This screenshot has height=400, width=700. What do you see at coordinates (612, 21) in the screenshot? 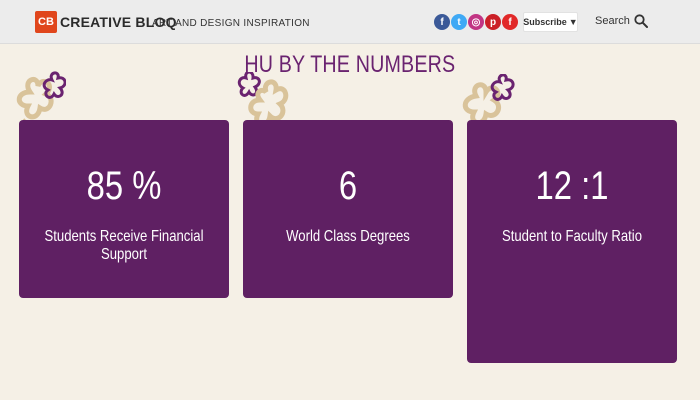
I see `search-label: Search` at bounding box center [612, 21].